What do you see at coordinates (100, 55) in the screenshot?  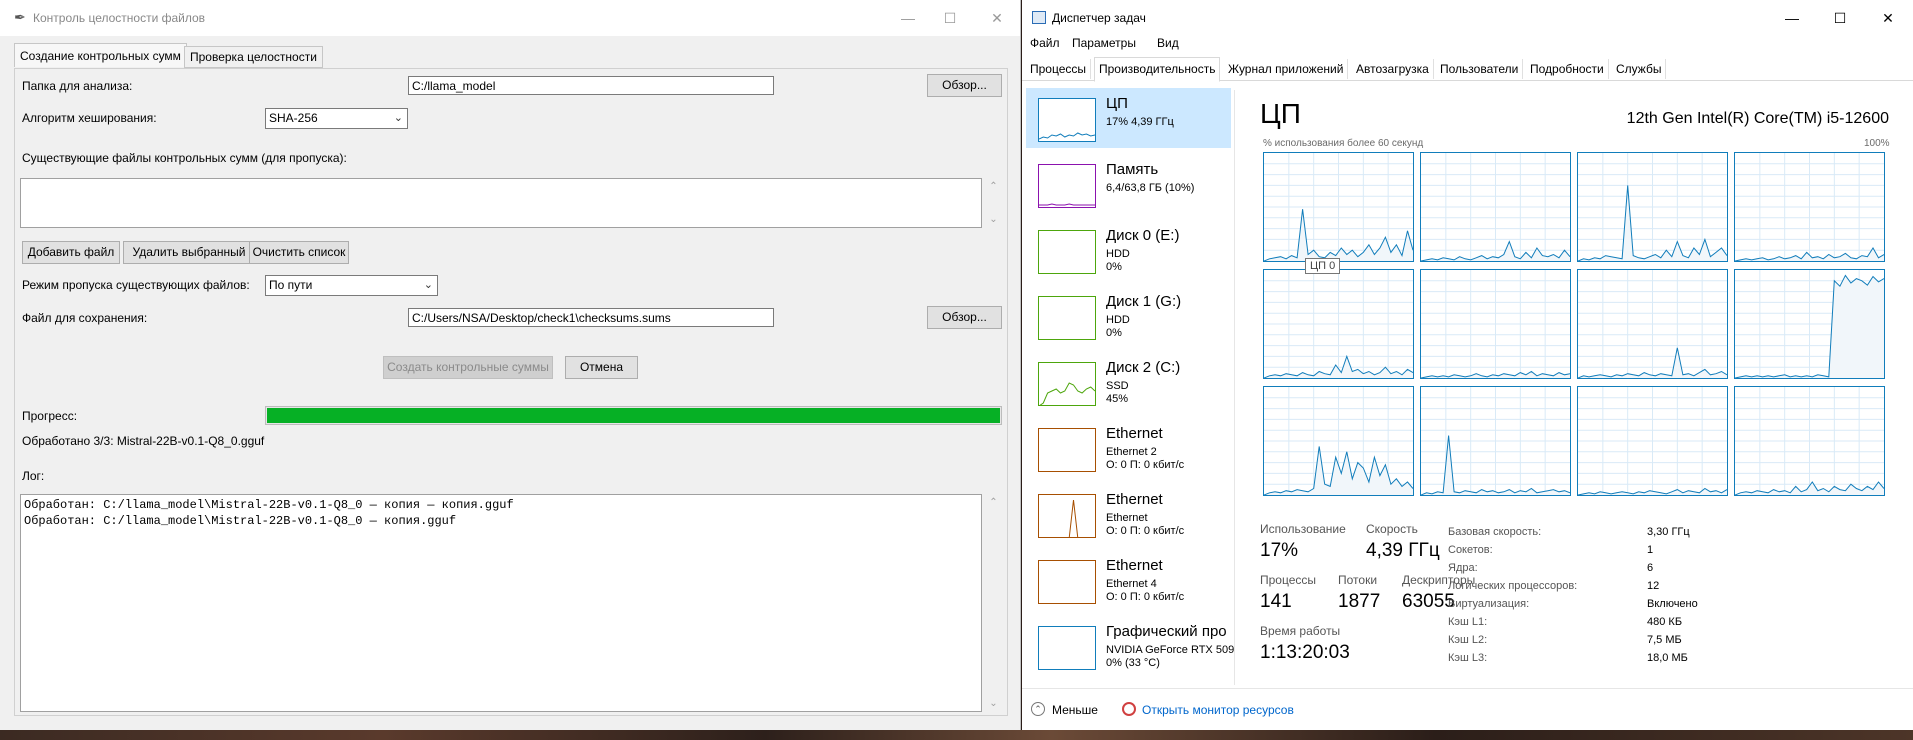 I see `tab-create-checksums: Создание контрольных сумм` at bounding box center [100, 55].